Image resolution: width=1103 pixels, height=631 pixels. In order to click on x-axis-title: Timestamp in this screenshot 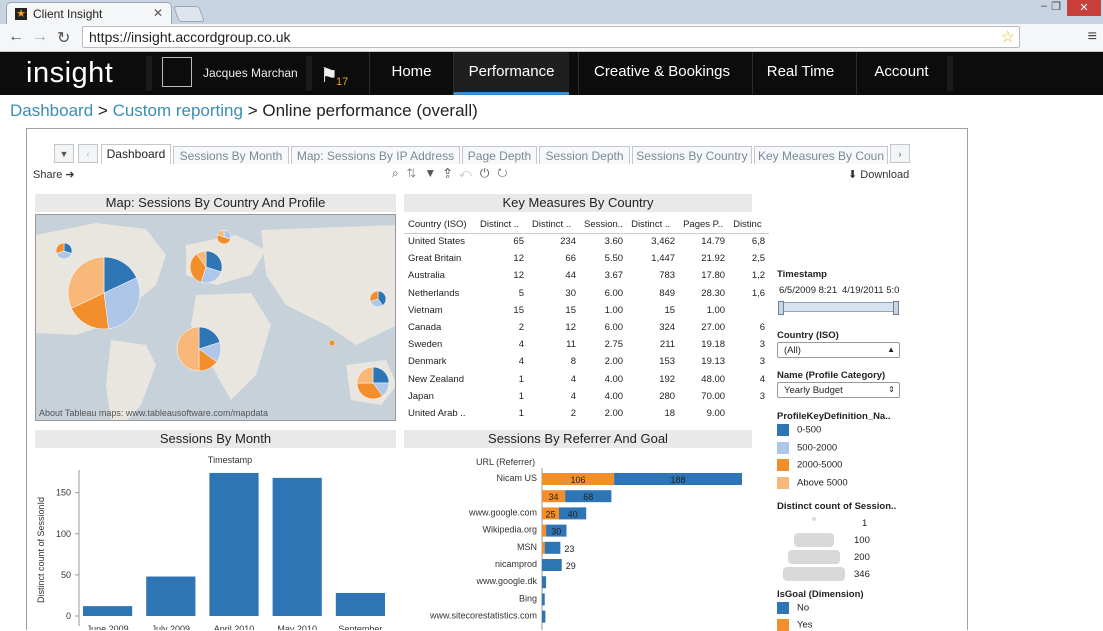, I will do `click(230, 460)`.